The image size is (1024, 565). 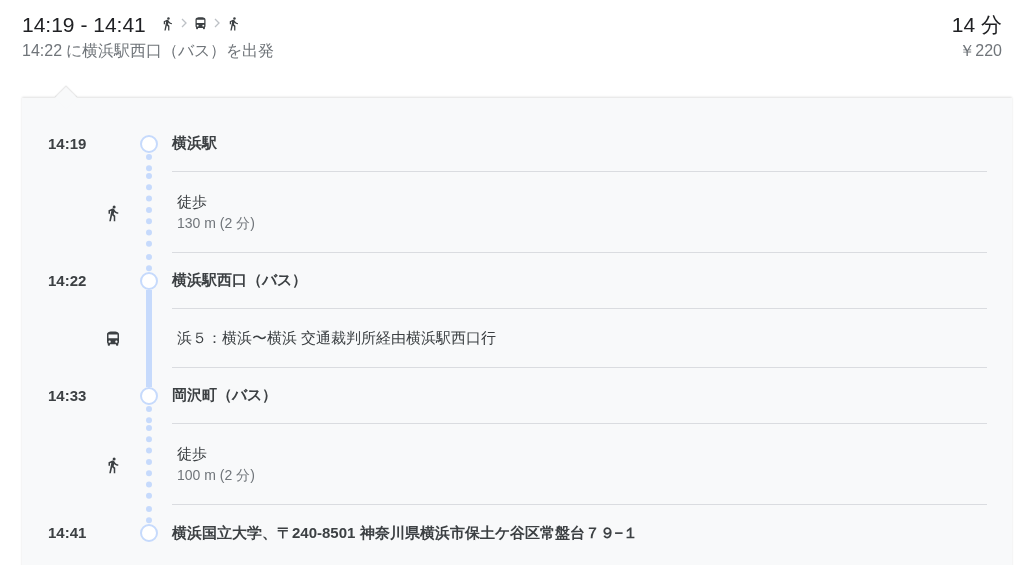 I want to click on bus-icon, so click(x=113, y=338).